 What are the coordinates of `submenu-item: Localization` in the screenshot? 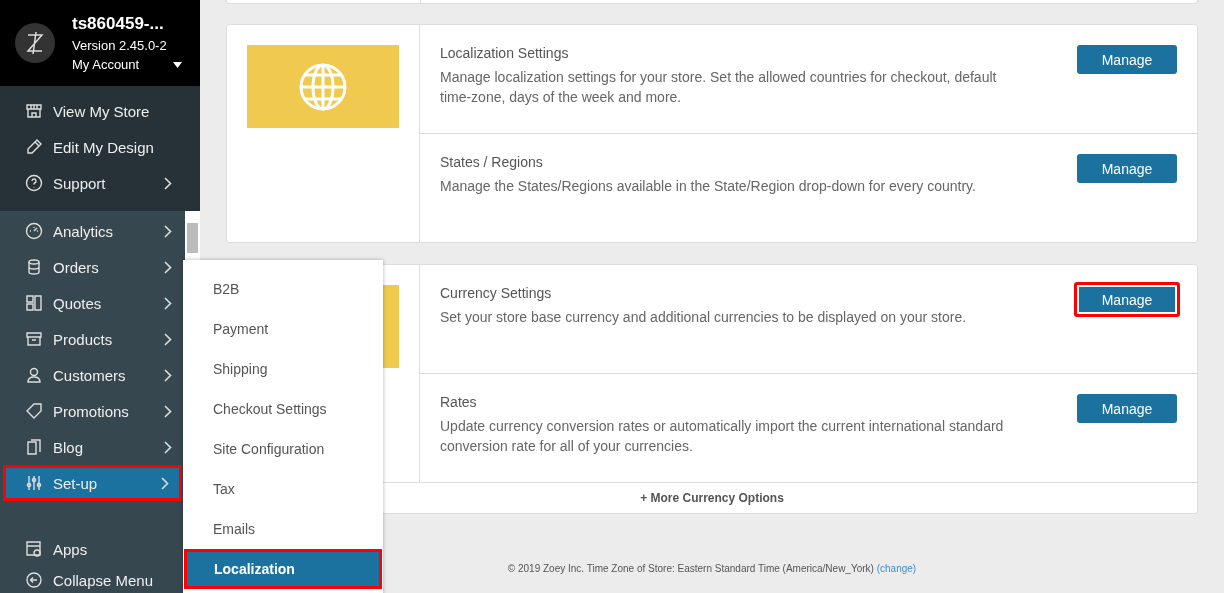 It's located at (283, 569).